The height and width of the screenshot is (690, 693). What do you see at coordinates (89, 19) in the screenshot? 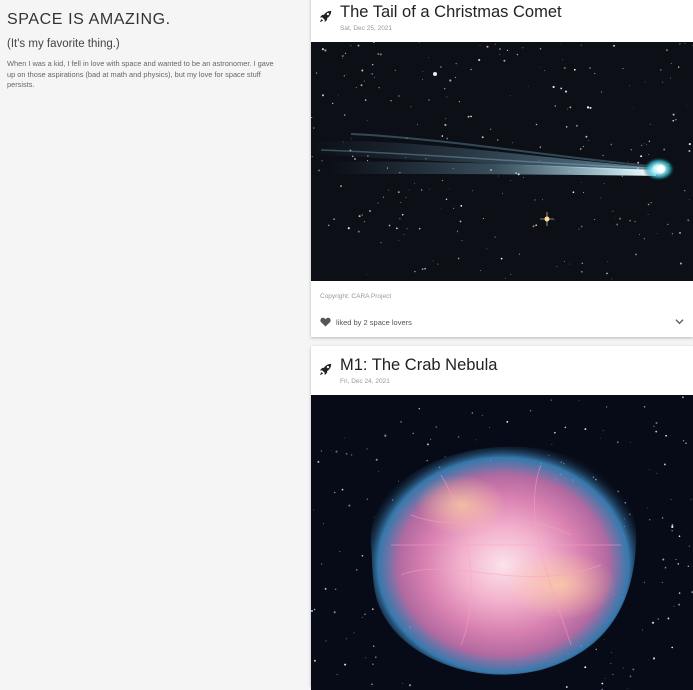
I see `blog-title: SPACE IS AMAZING.` at bounding box center [89, 19].